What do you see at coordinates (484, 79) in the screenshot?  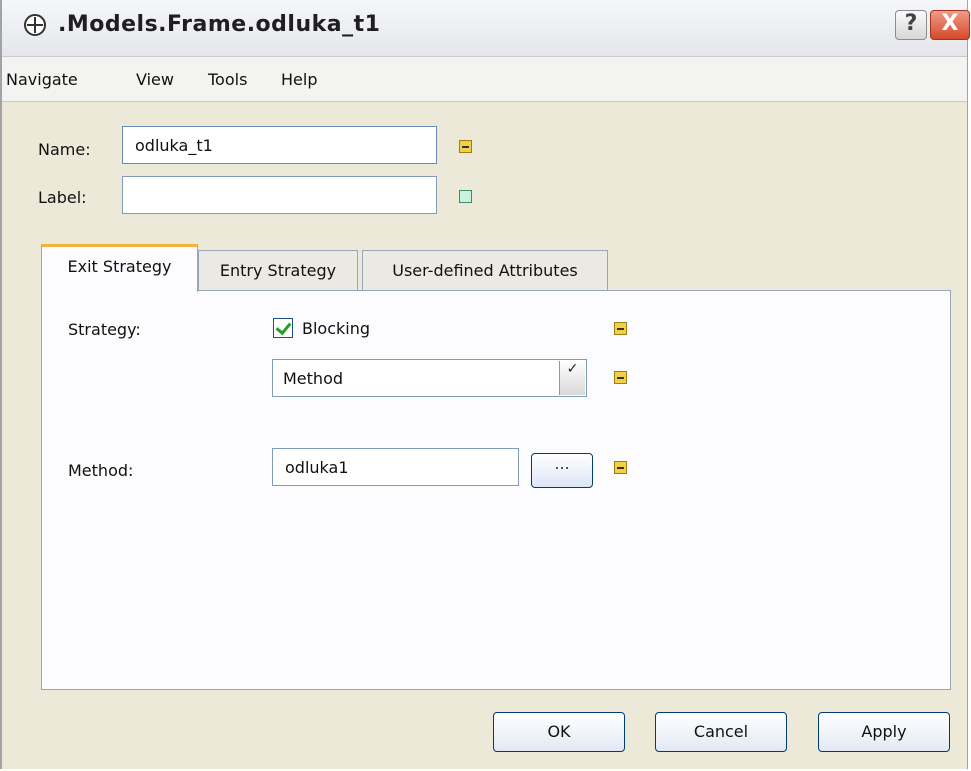 I see `menu-bar: Navigate View Tools Help` at bounding box center [484, 79].